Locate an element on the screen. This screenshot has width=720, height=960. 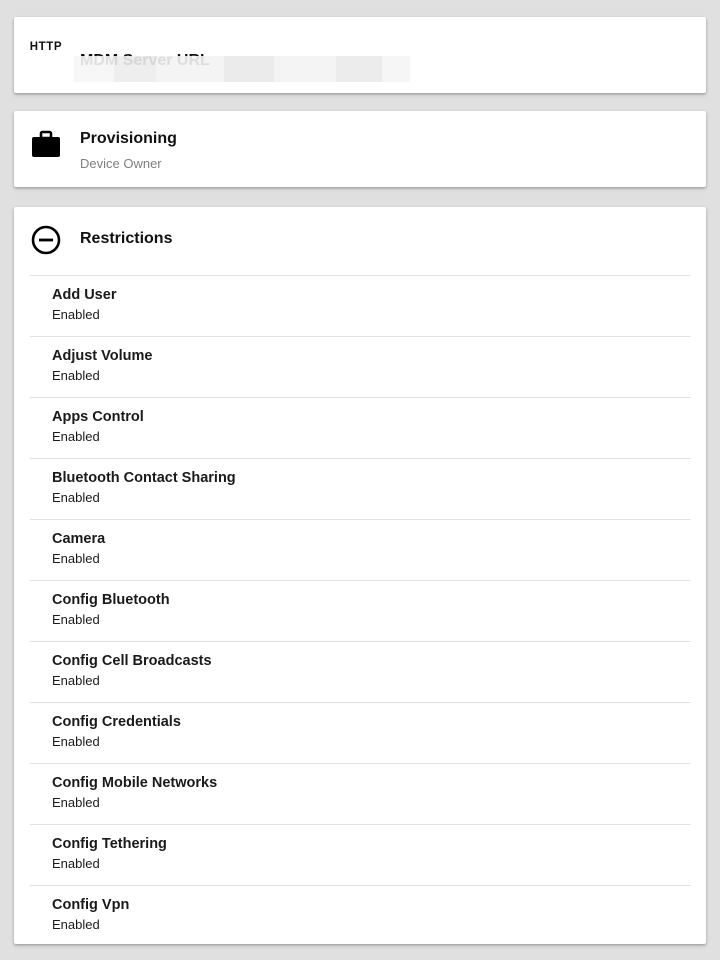
restriction-item: Config Cell Broadcasts Enabled is located at coordinates (360, 671).